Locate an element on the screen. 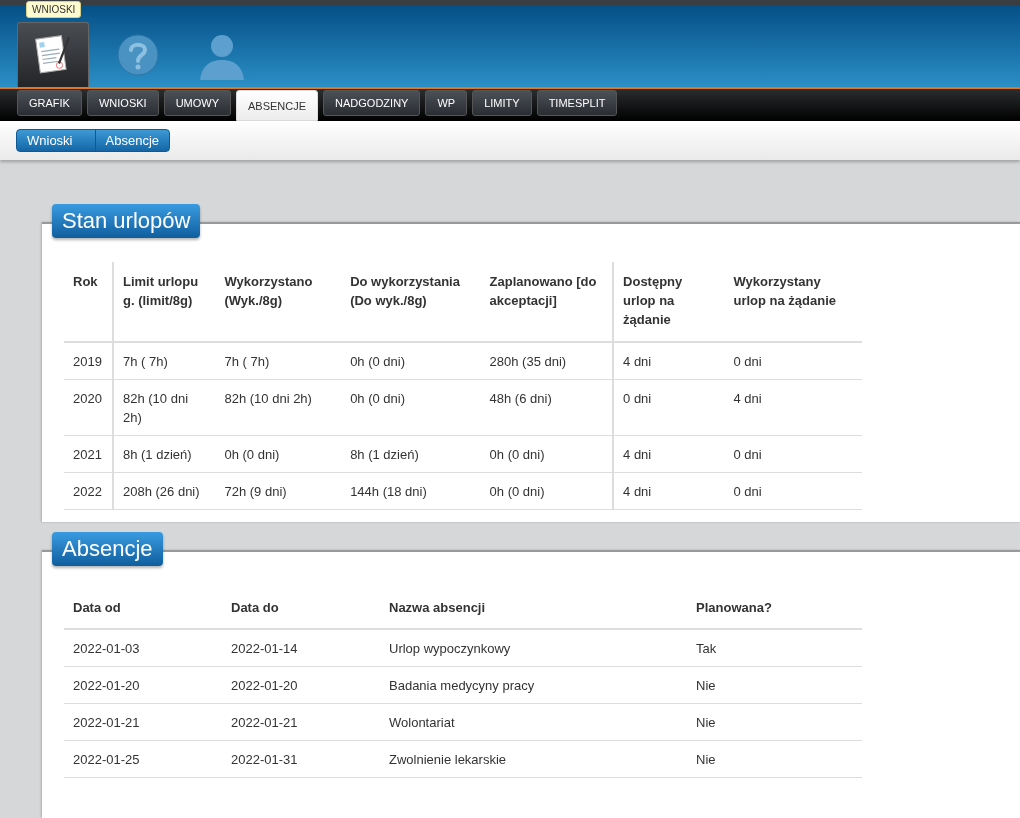  table-cell: Urlop wypoczynkowy is located at coordinates (533, 648).